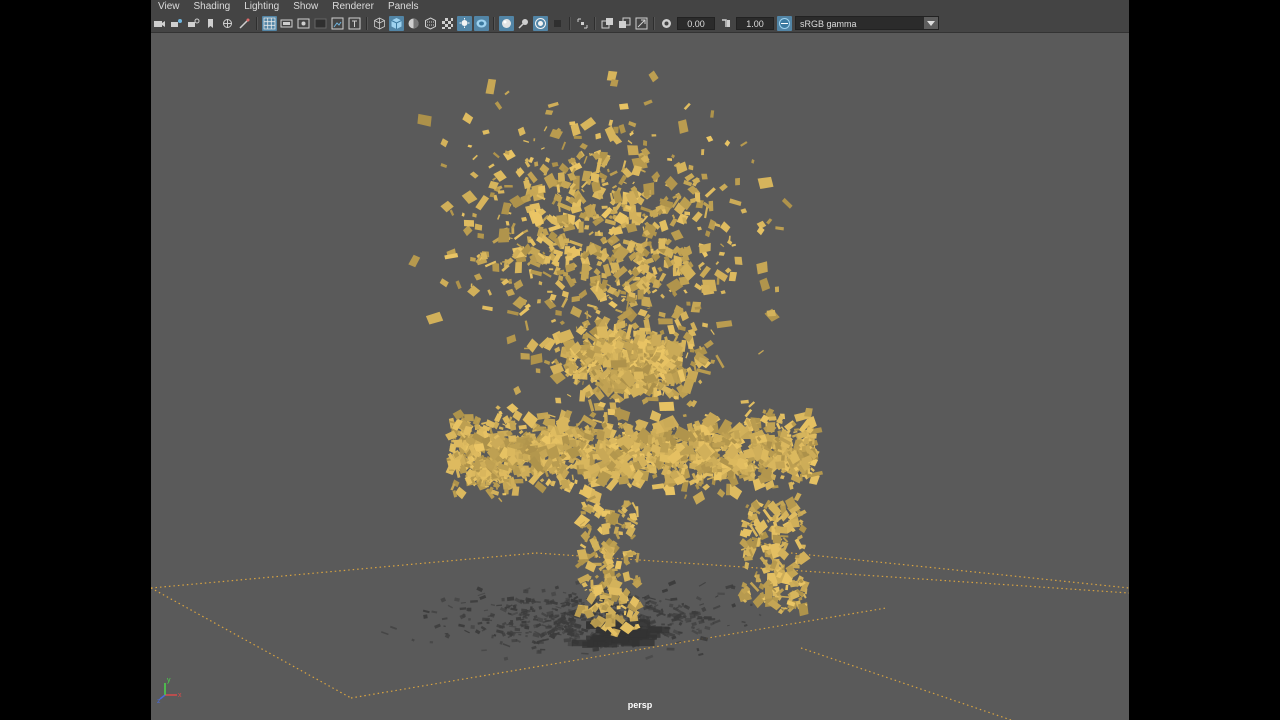 Image resolution: width=1280 pixels, height=720 pixels. What do you see at coordinates (481, 23) in the screenshot?
I see `screen-ao-icon` at bounding box center [481, 23].